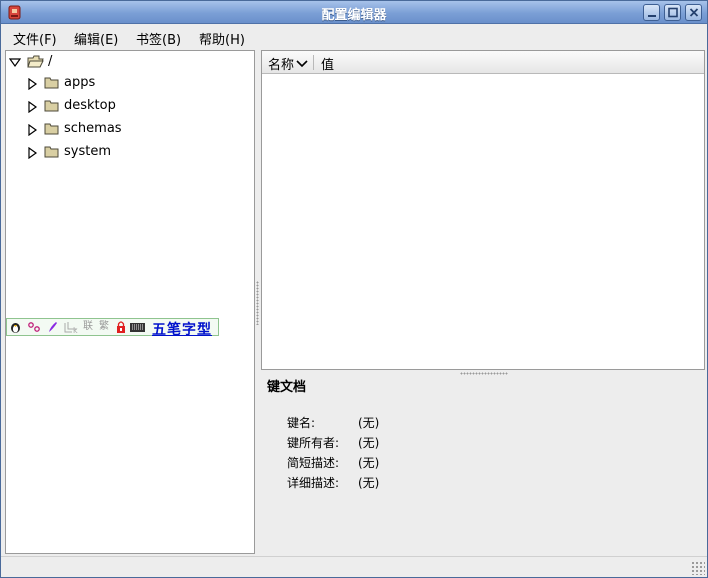 This screenshot has height=578, width=708. I want to click on lian-icon: 联, so click(88, 327).